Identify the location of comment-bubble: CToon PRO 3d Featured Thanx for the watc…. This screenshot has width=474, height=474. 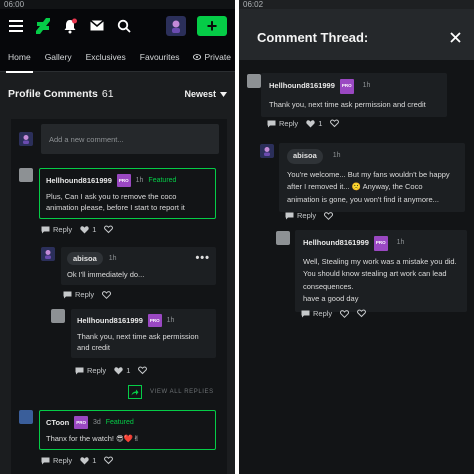
(127, 430).